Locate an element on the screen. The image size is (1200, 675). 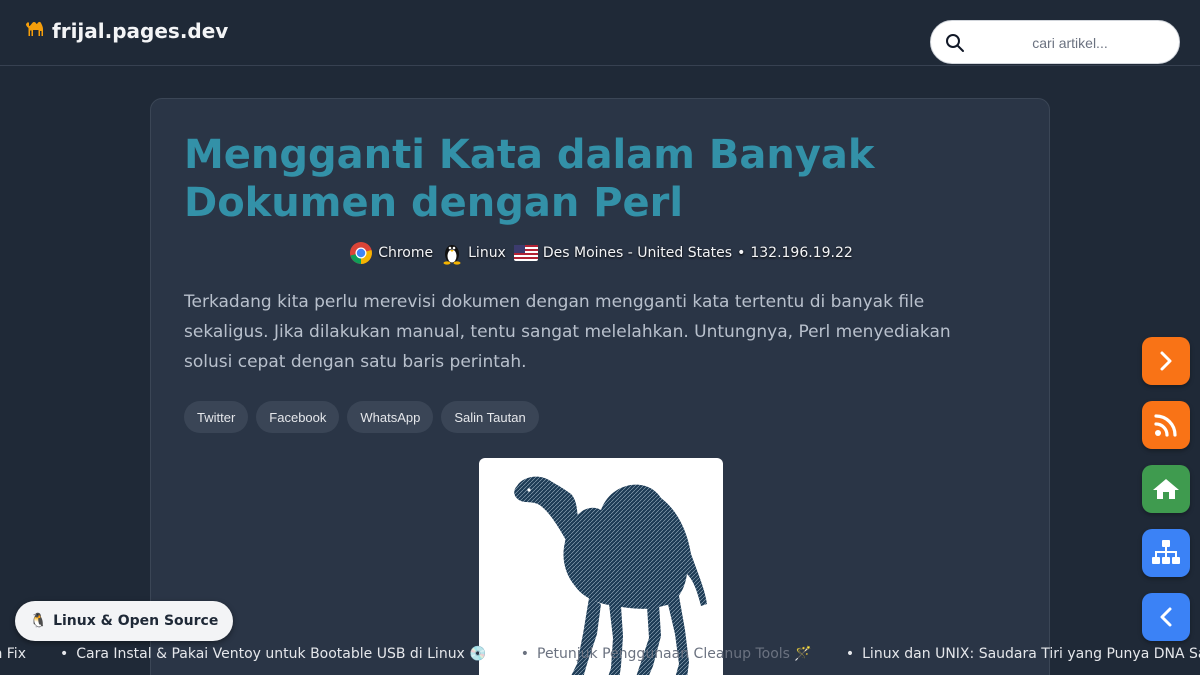
chevron-right-icon is located at coordinates (1166, 361).